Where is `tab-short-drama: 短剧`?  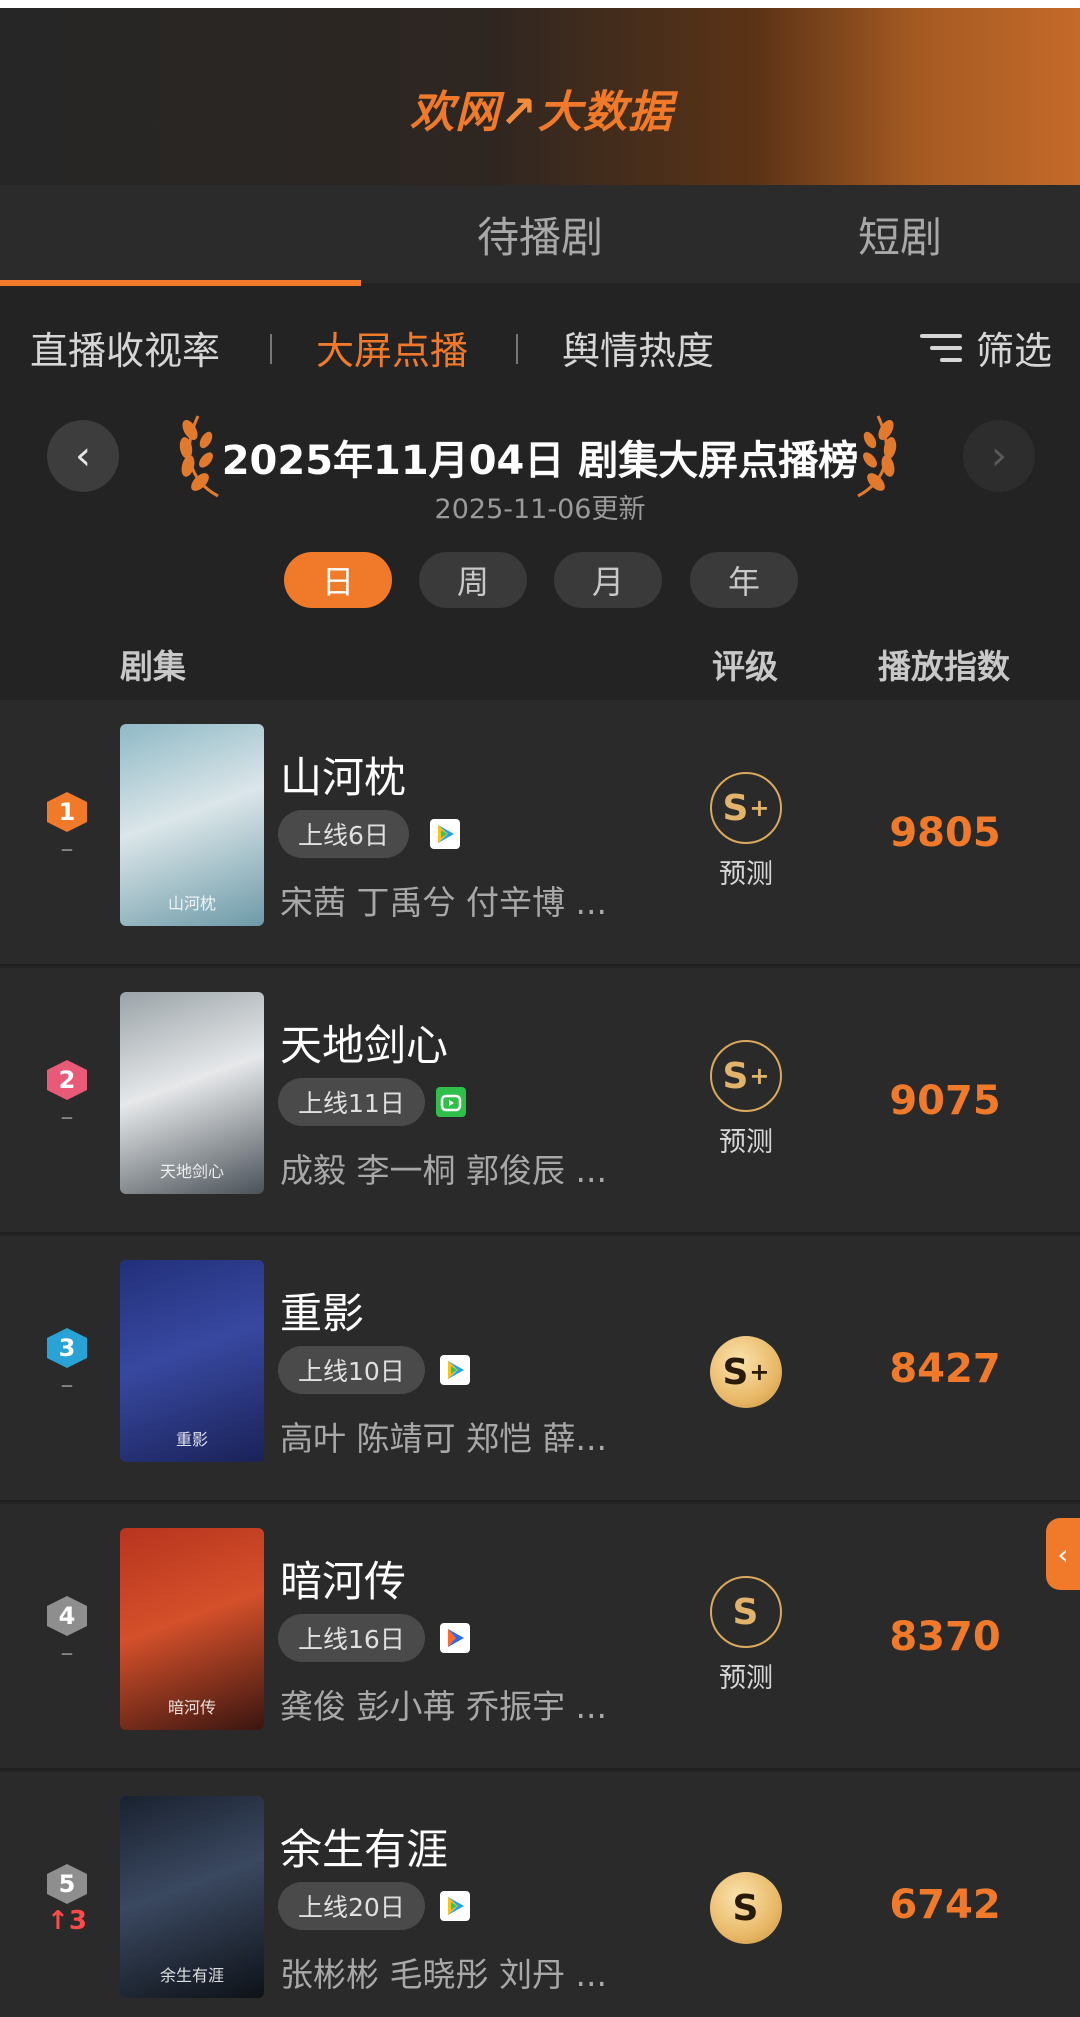
tab-short-drama: 短剧 is located at coordinates (900, 234).